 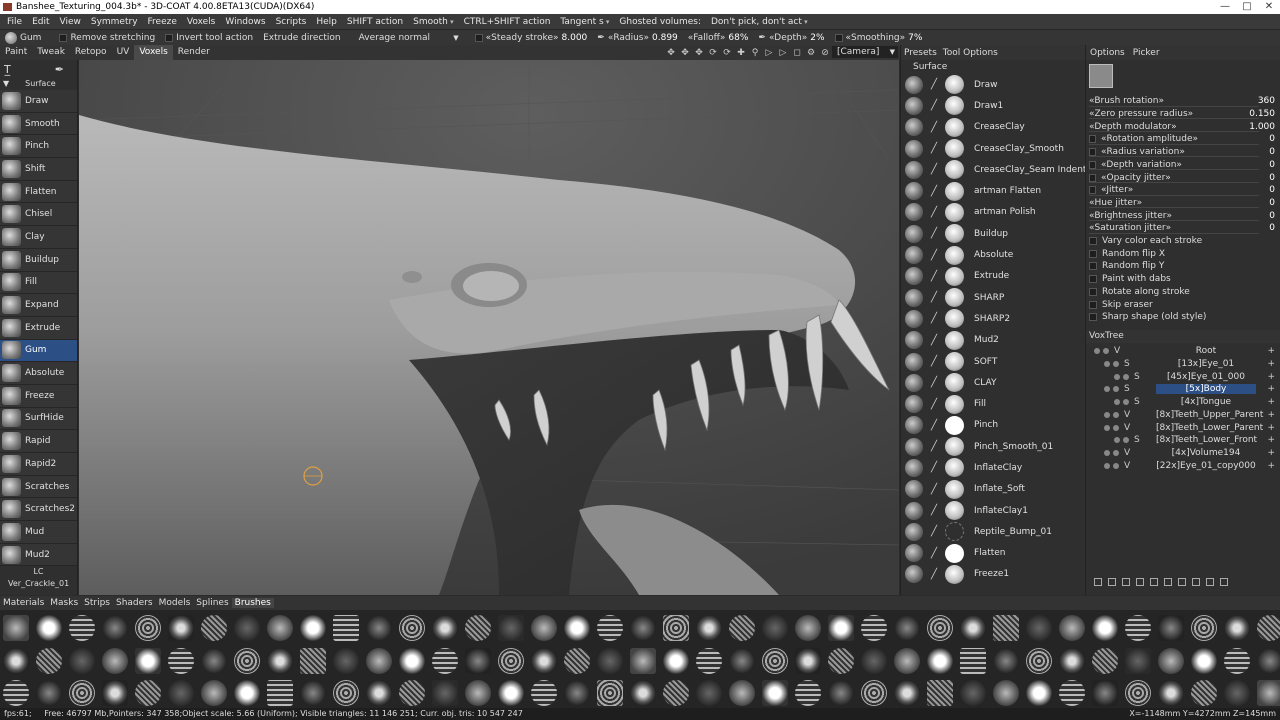 I want to click on tab-brushes: Brushes, so click(x=252, y=603).